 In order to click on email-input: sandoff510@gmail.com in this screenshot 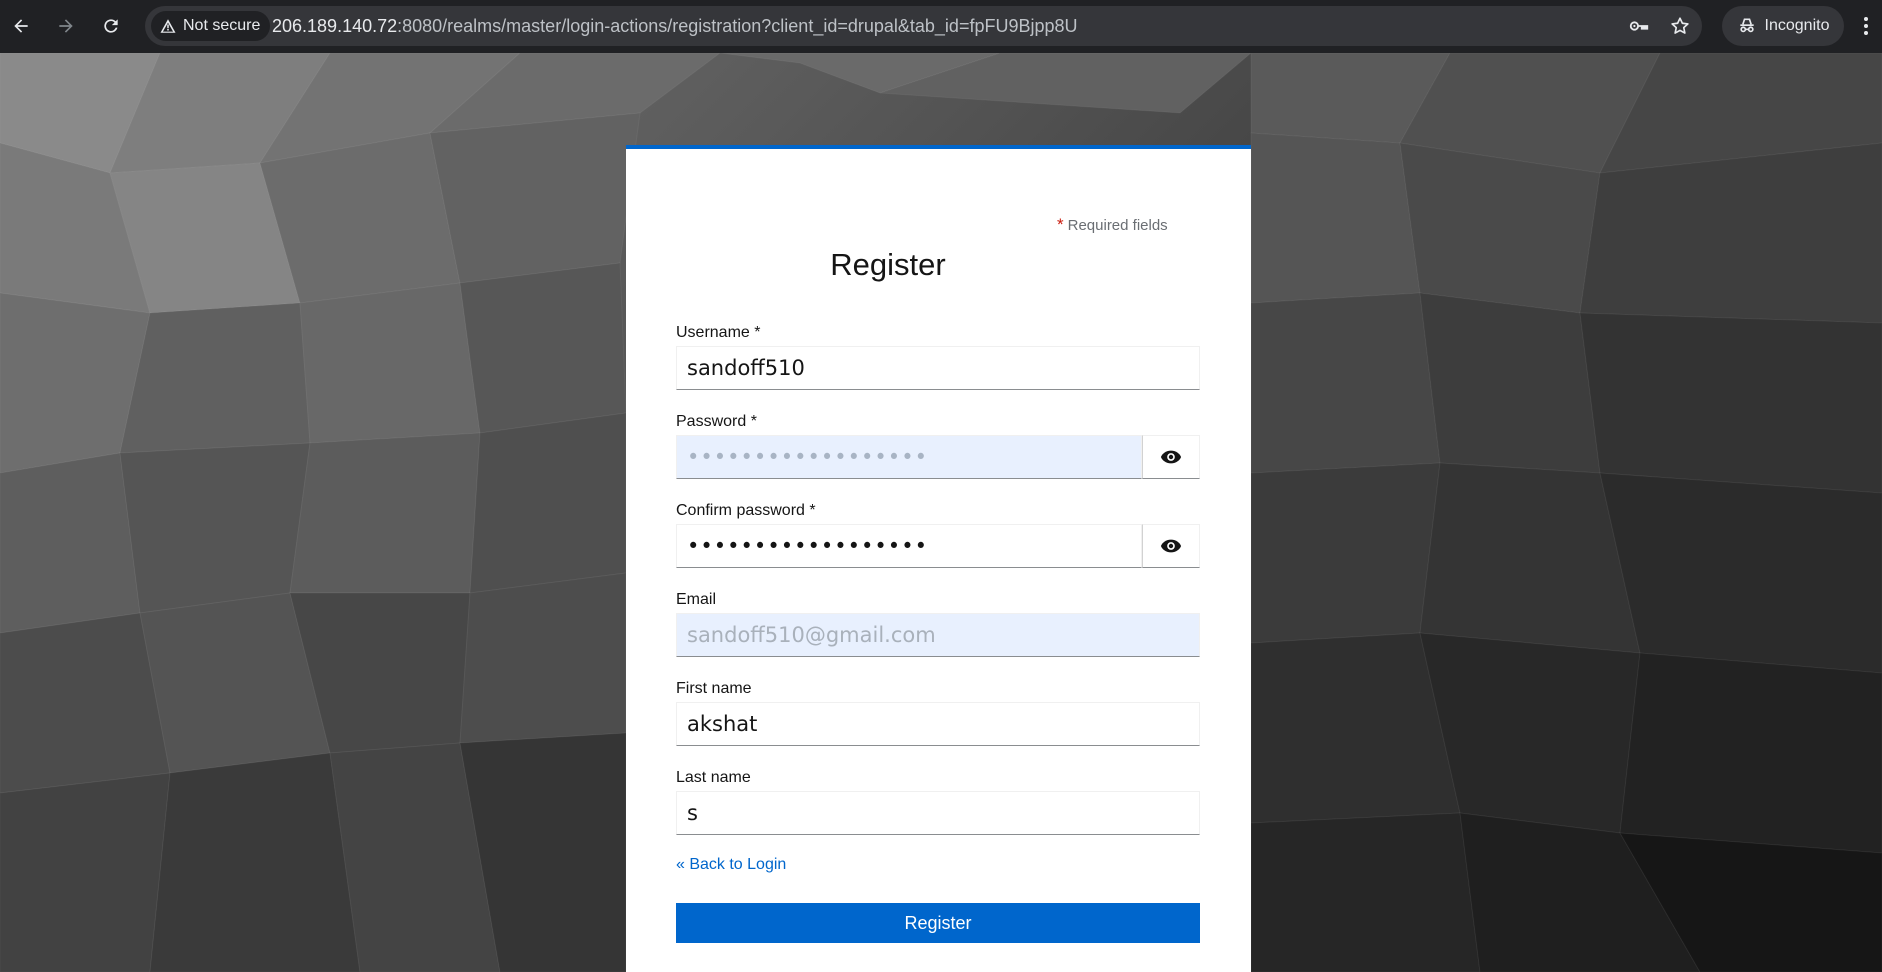, I will do `click(938, 635)`.